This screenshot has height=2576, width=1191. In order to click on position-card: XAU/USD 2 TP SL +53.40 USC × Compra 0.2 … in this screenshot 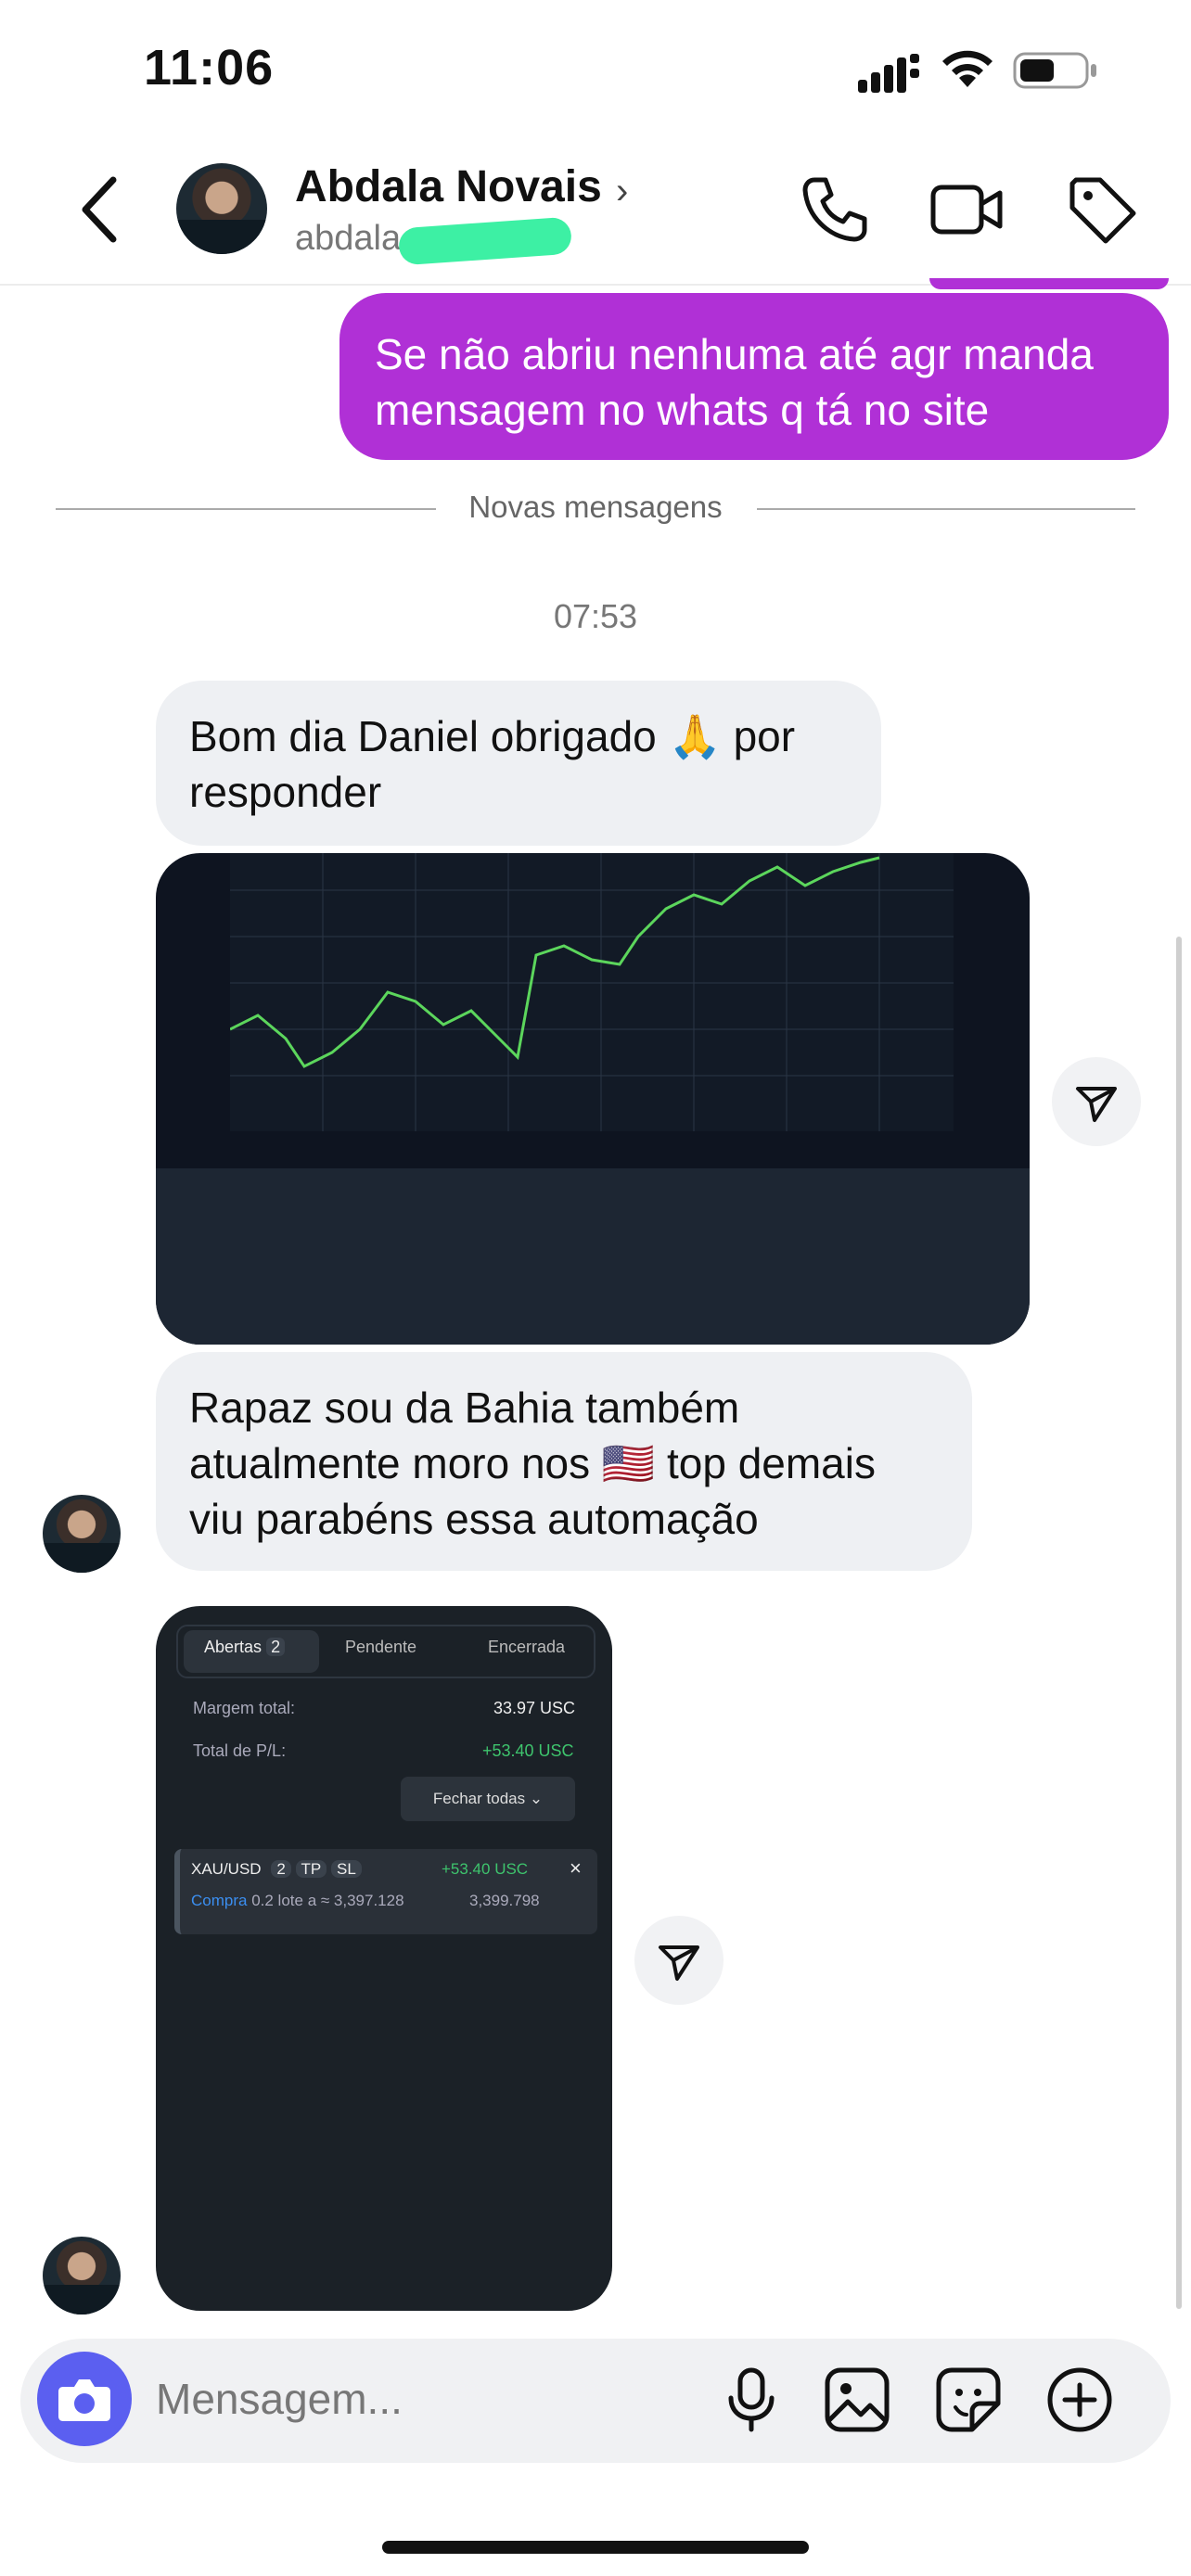, I will do `click(386, 1892)`.